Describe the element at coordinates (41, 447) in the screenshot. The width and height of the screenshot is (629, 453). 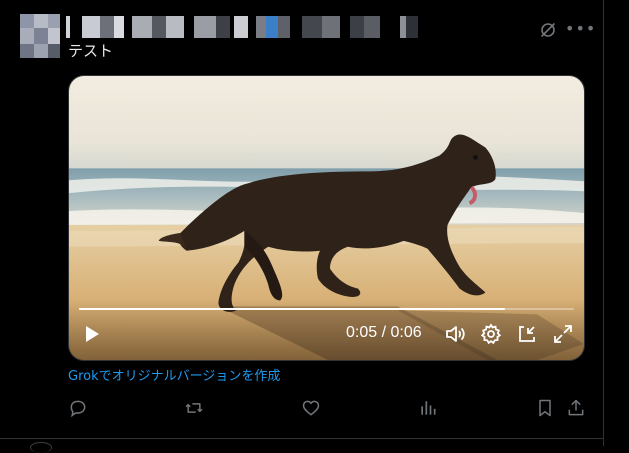
I see `next-post-avatar` at that location.